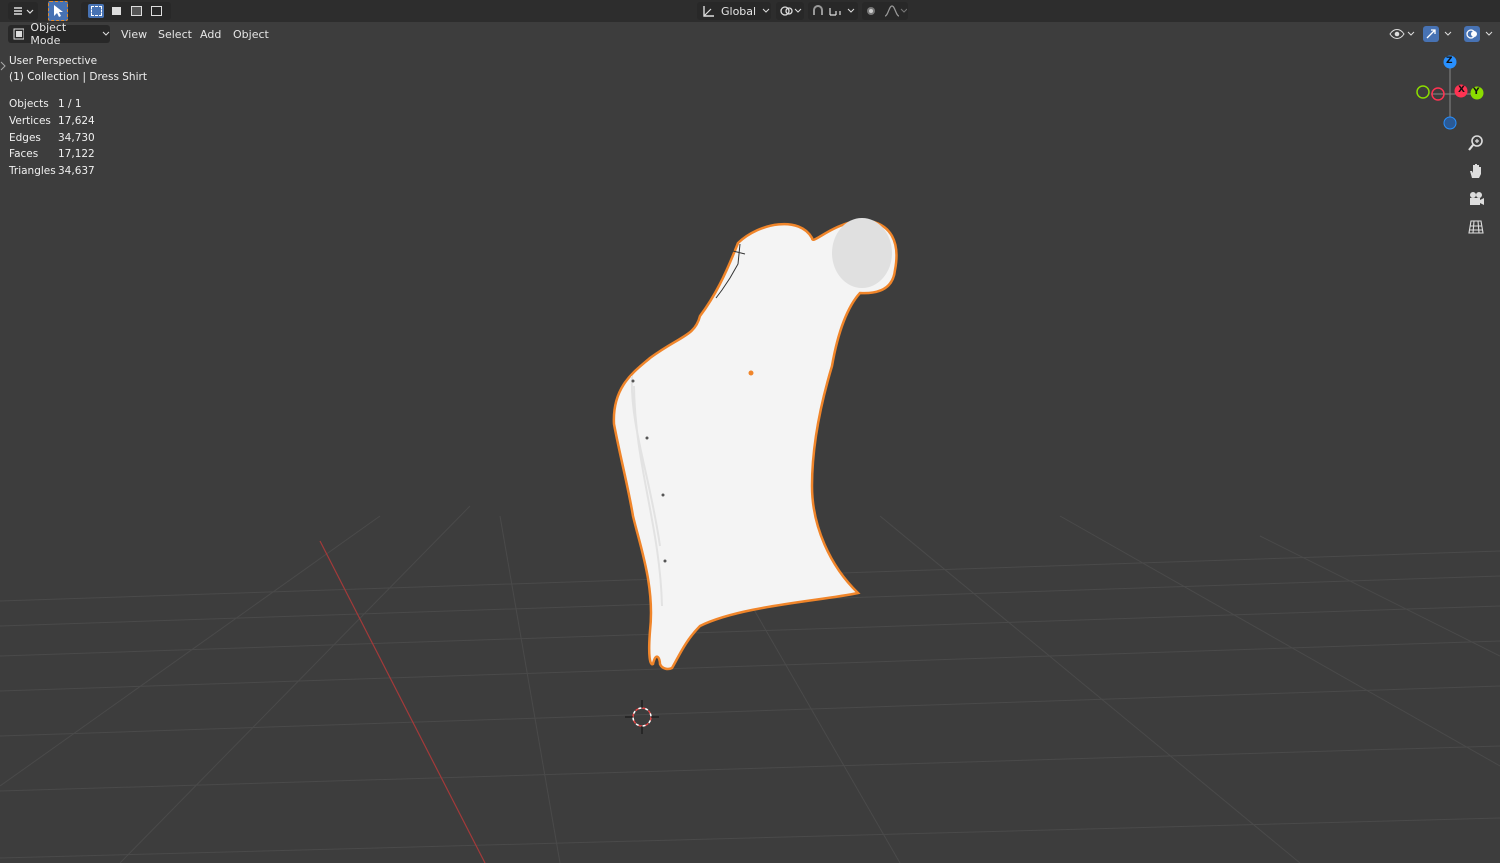 The height and width of the screenshot is (863, 1500). I want to click on zoom-icon, so click(1475, 143).